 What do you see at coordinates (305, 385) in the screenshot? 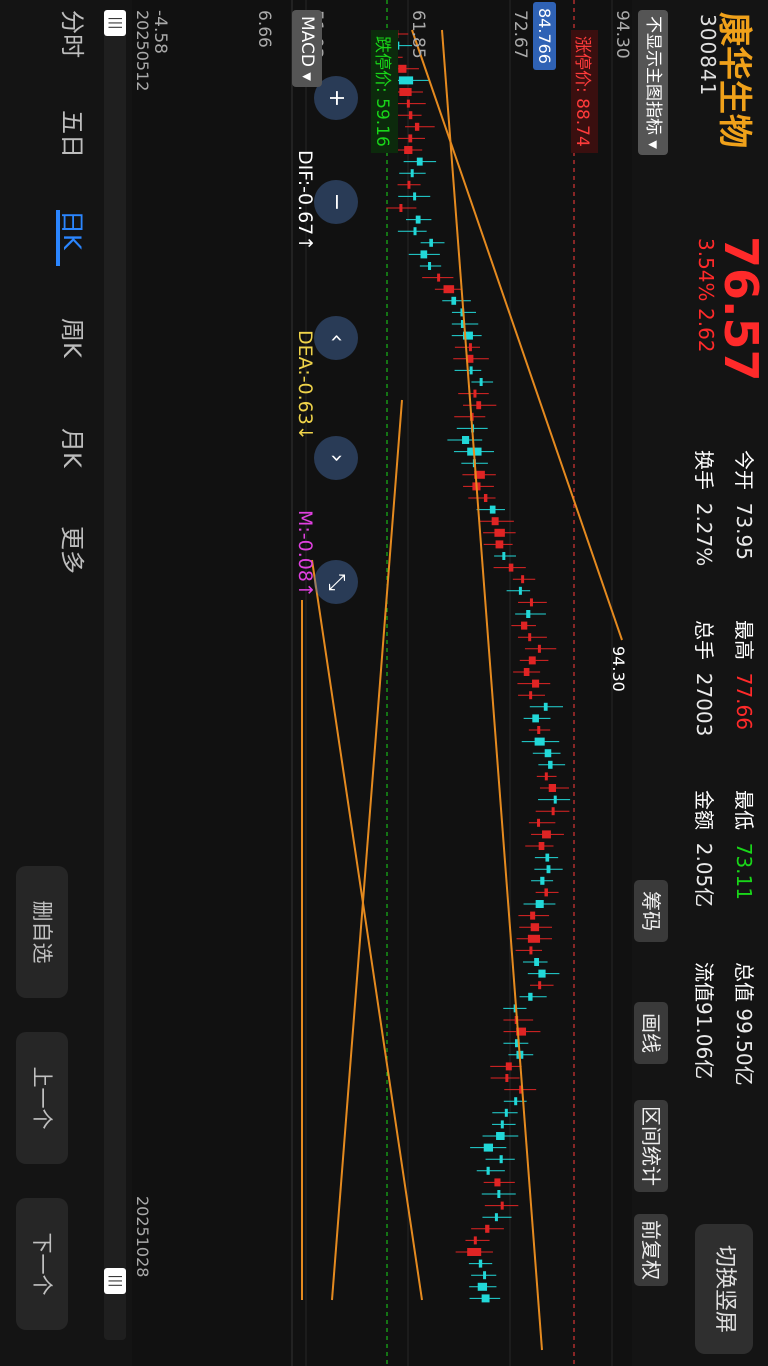
I see `macd-dea: DEA:-0.63↓` at bounding box center [305, 385].